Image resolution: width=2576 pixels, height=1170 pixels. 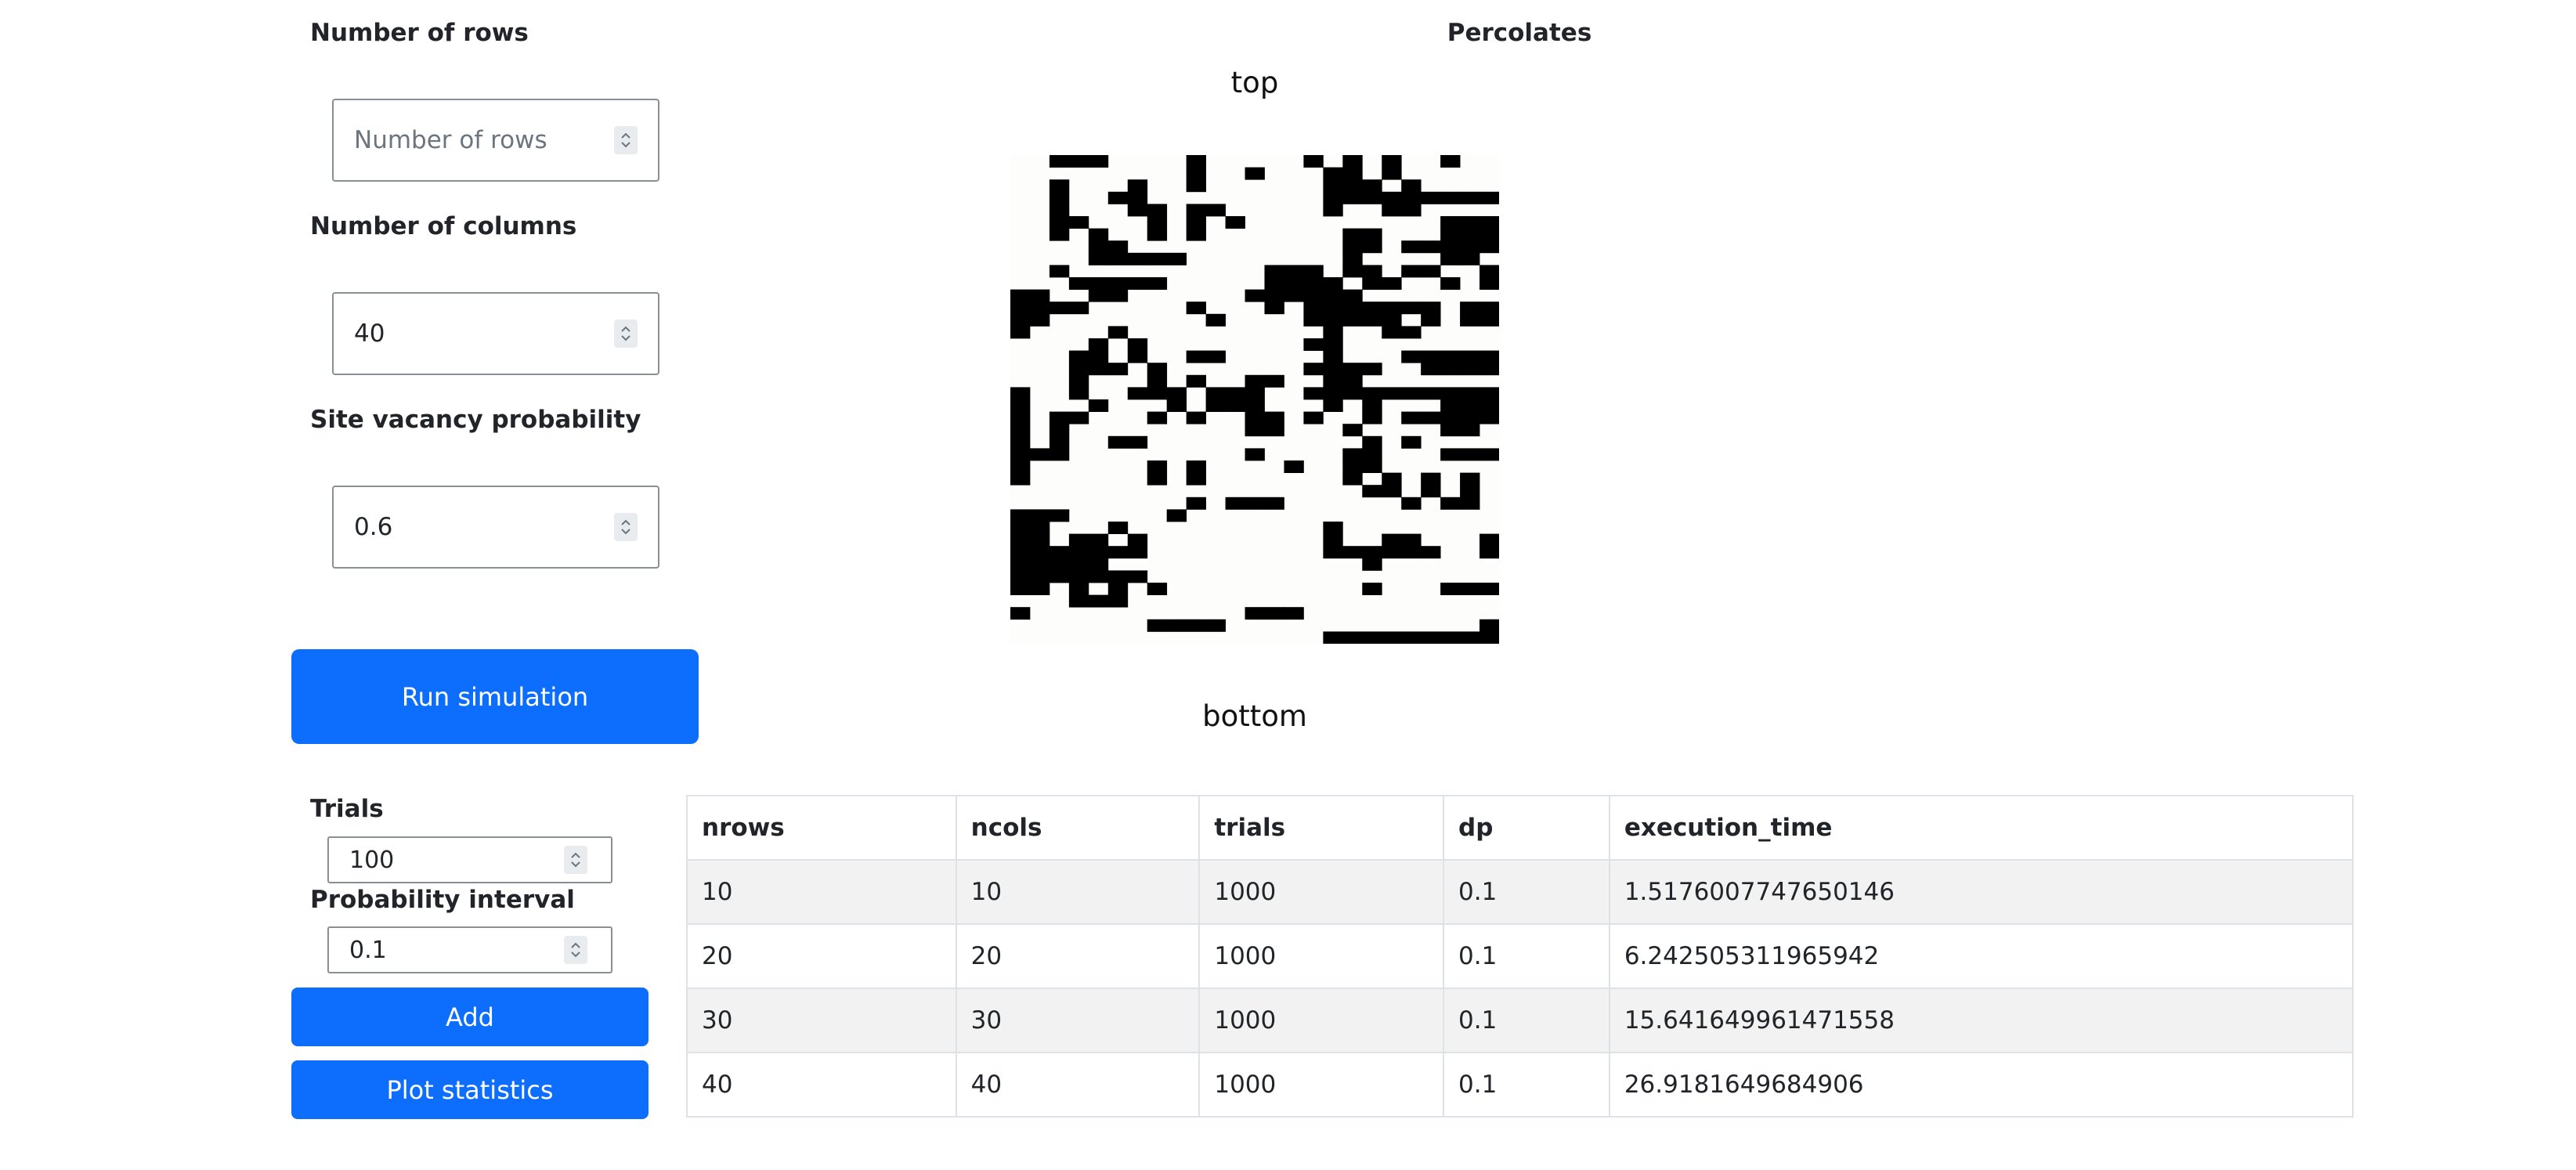 I want to click on table-cell: 15.641649961471558, so click(x=1981, y=1020).